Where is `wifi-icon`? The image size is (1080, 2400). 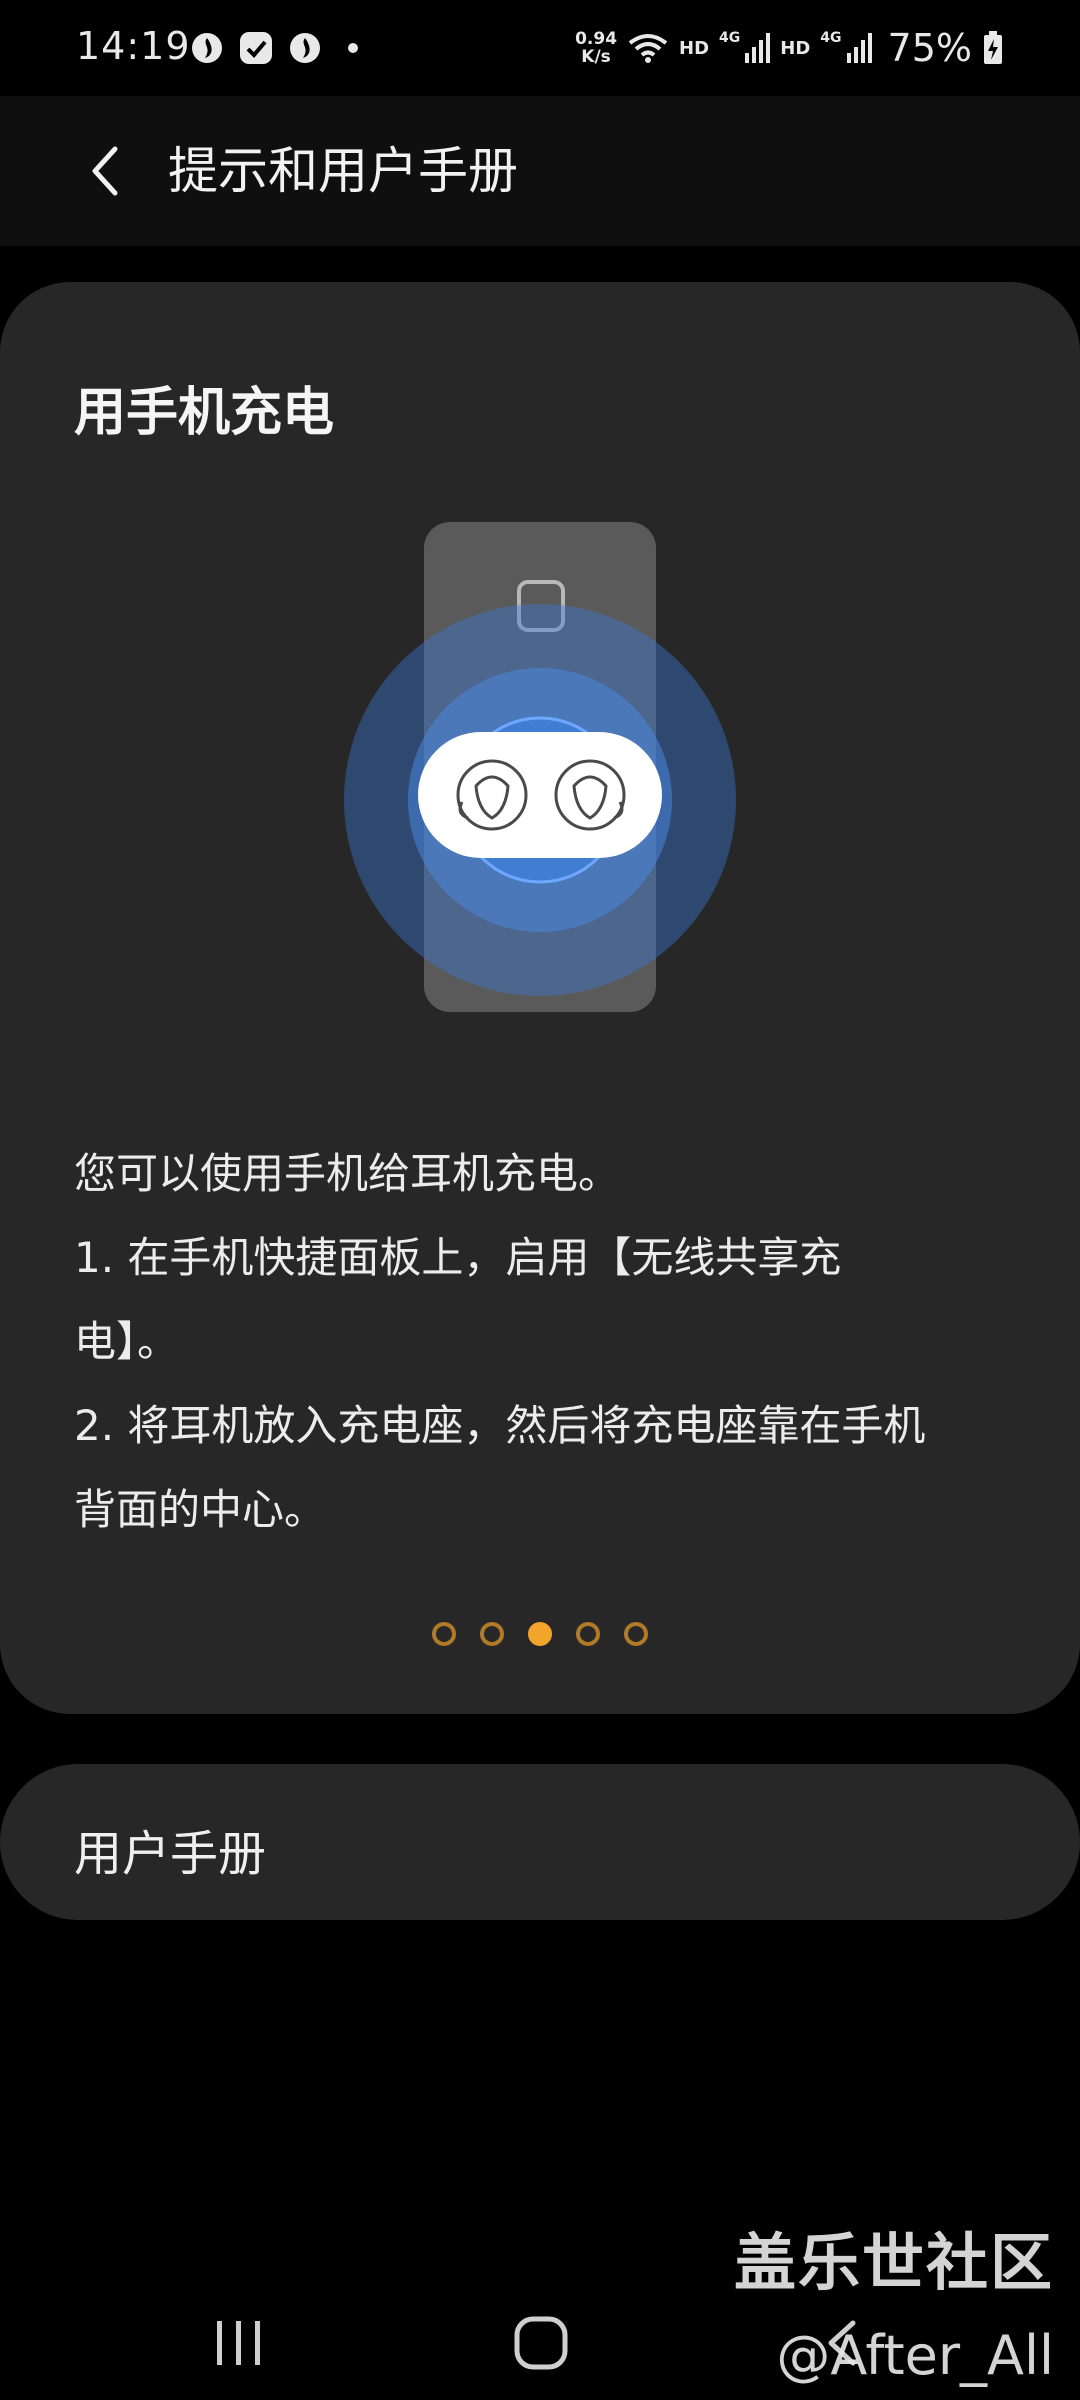
wifi-icon is located at coordinates (648, 48).